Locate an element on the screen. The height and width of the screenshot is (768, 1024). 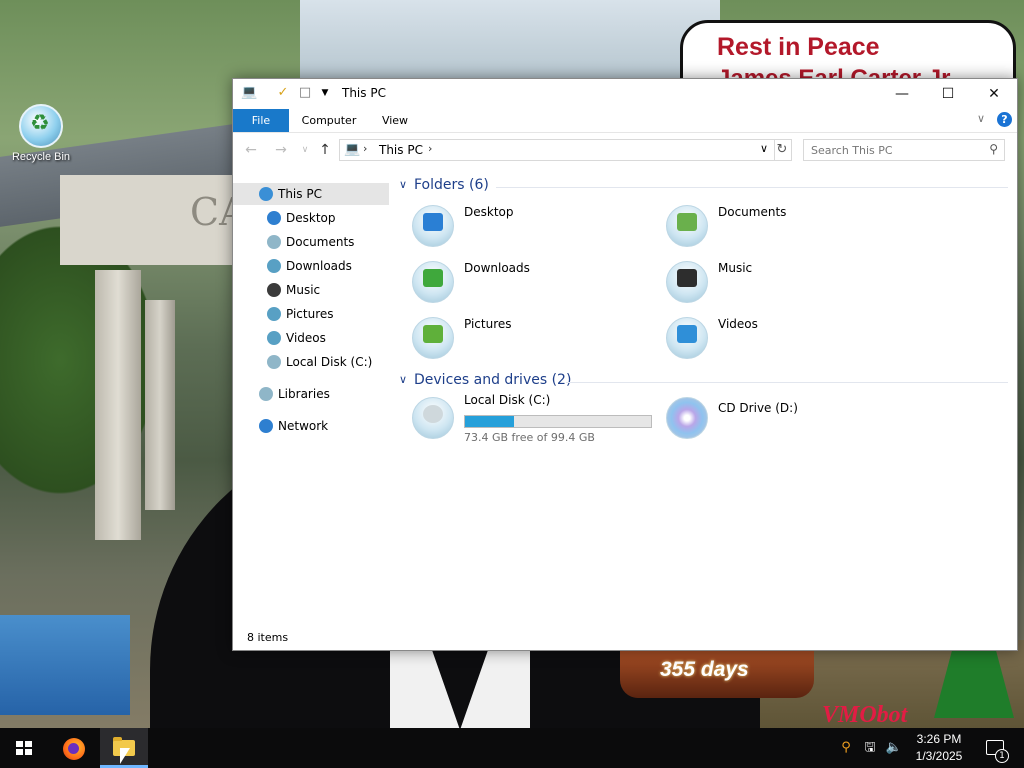
memorial-banner: Rest in Peace James Earl Carter Jr. is located at coordinates (848, 56).